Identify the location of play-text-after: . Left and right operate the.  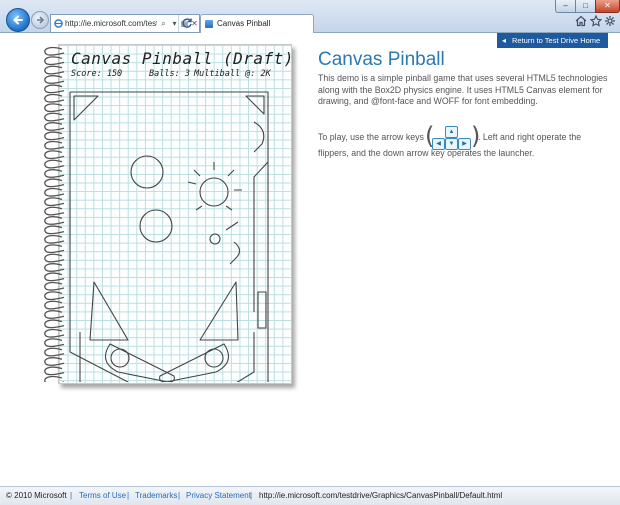
(530, 137).